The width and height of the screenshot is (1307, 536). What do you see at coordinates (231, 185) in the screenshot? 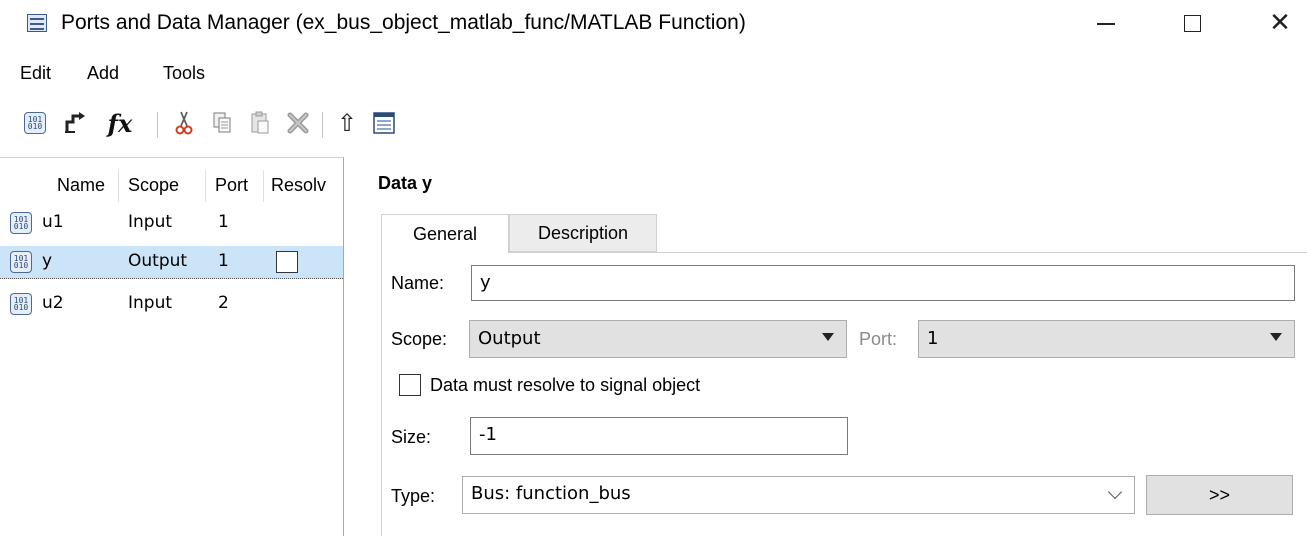
I see `column-header-port: Port` at bounding box center [231, 185].